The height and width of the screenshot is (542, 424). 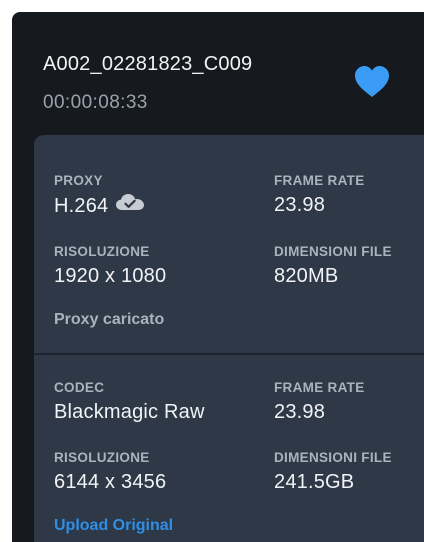 I want to click on original-resolution-cell: RISOLUZIONE 6144 x 3456, so click(x=110, y=472).